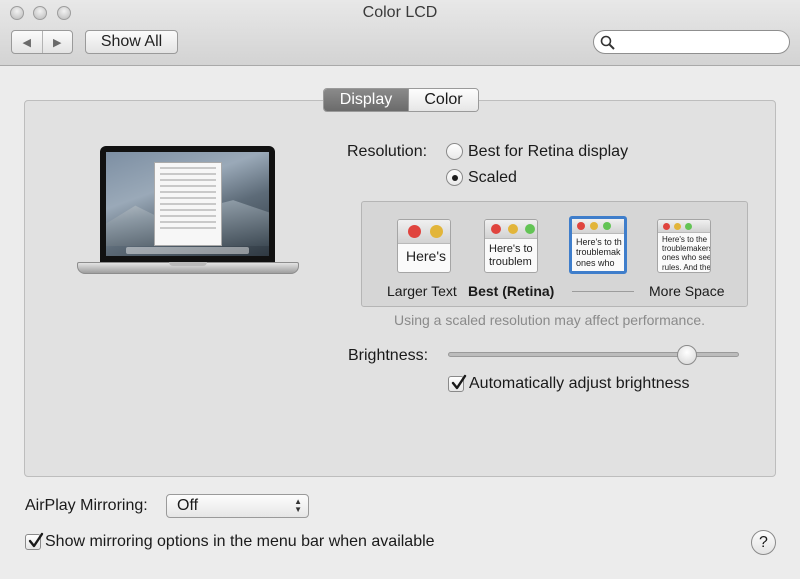 This screenshot has width=800, height=579. Describe the element at coordinates (426, 256) in the screenshot. I see `preview-text: Here's` at that location.